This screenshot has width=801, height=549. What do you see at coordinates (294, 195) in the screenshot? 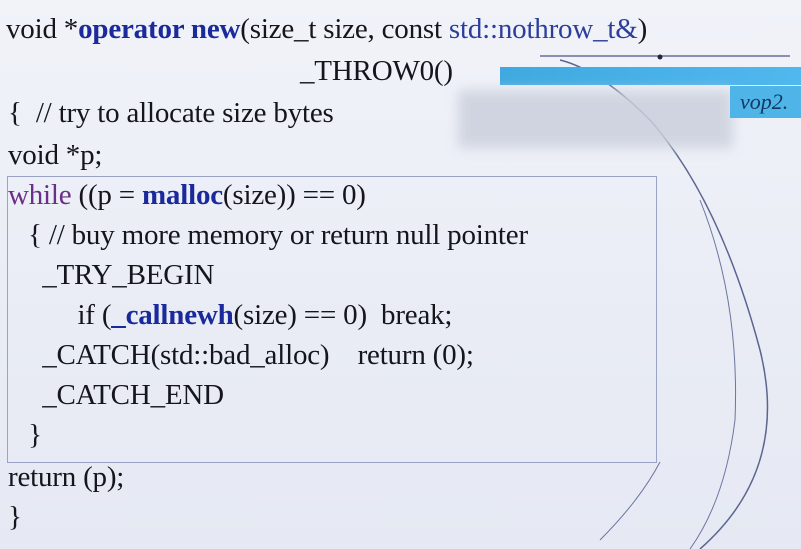
I see `code-text: (size)) == 0)` at bounding box center [294, 195].